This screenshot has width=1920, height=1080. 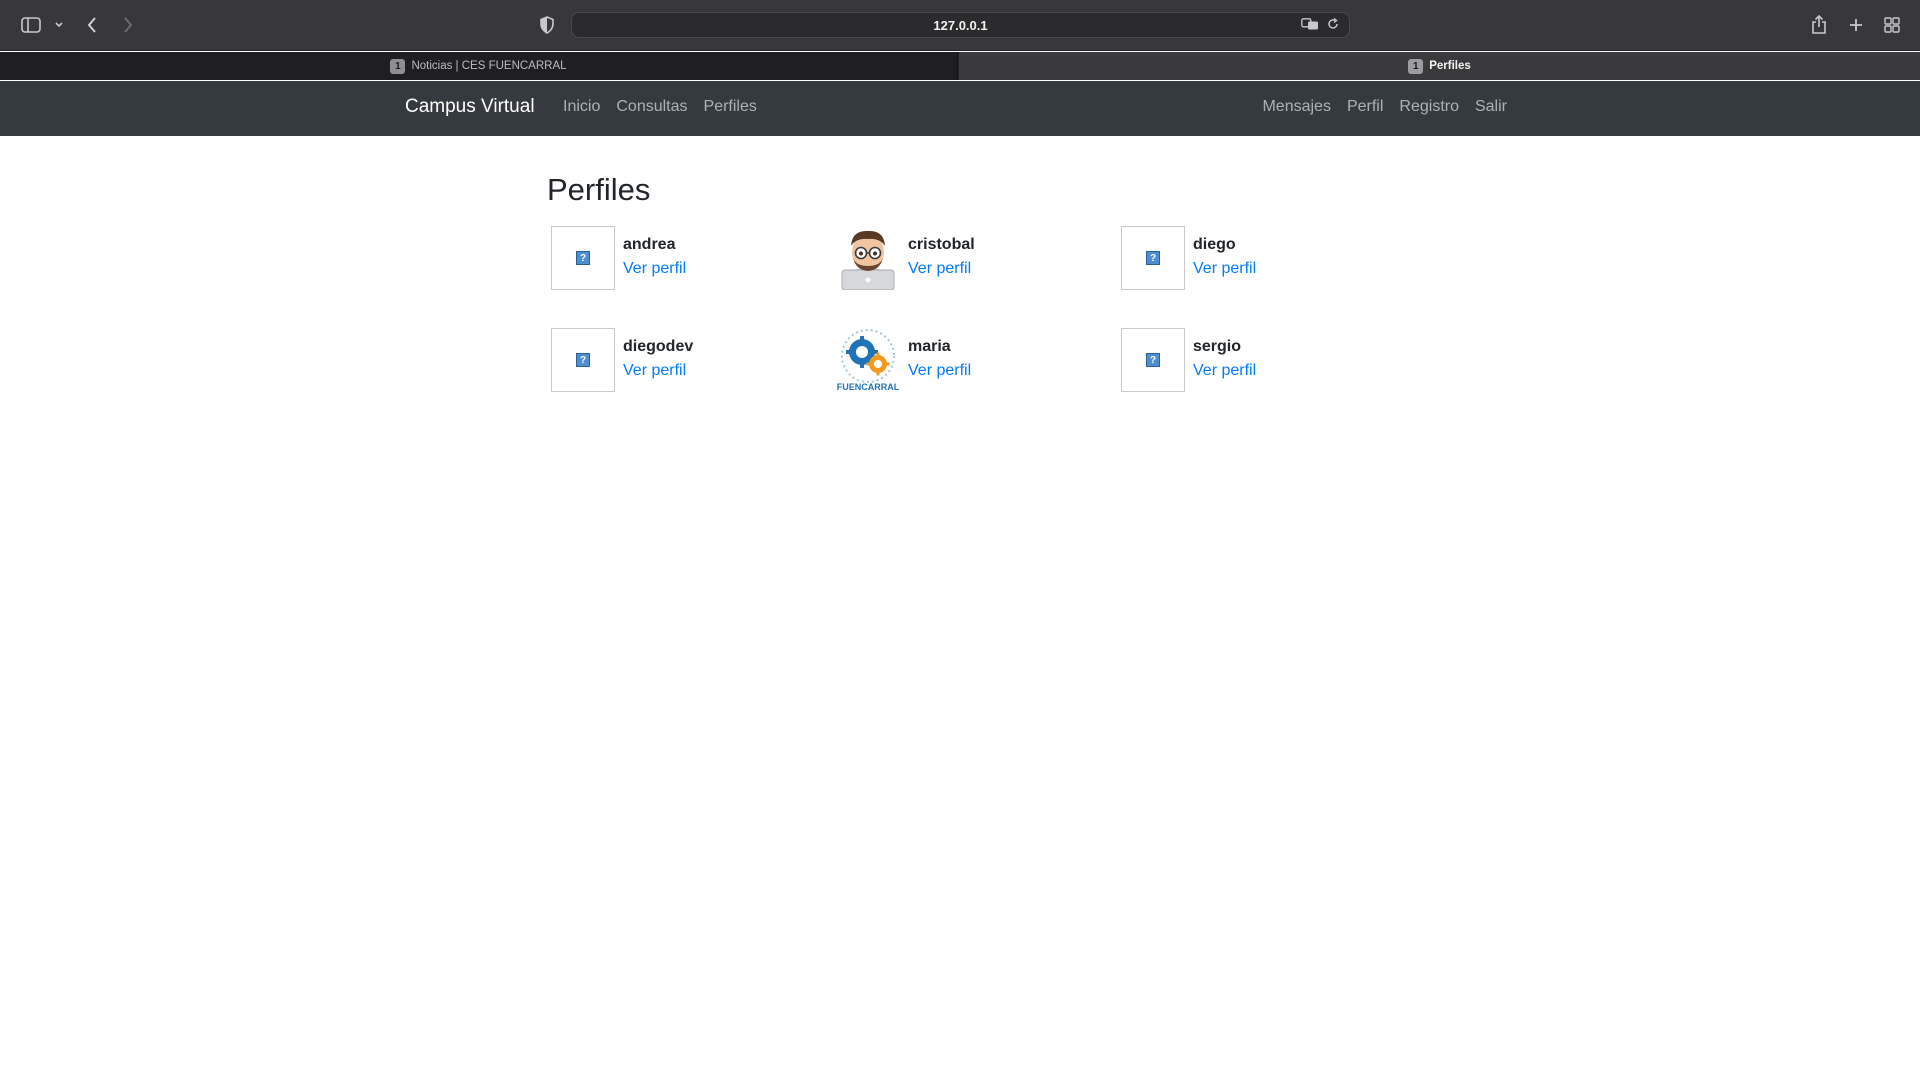 What do you see at coordinates (31, 25) in the screenshot?
I see `sidebar-toggle-icon` at bounding box center [31, 25].